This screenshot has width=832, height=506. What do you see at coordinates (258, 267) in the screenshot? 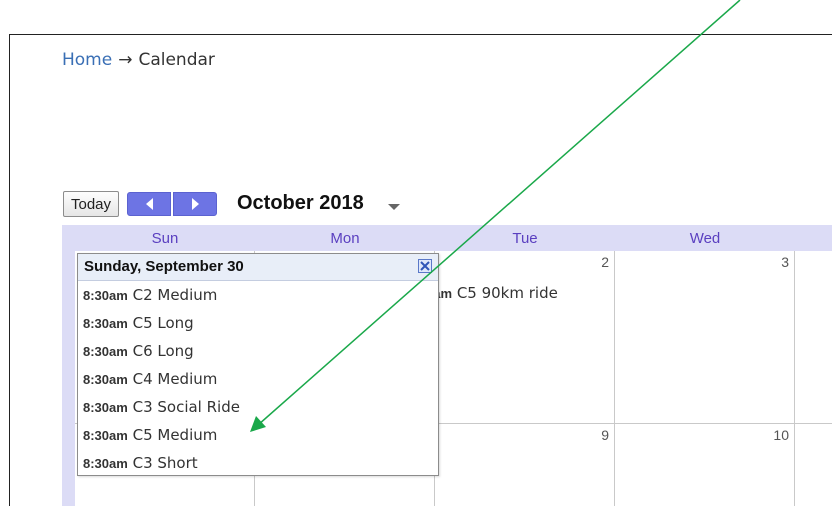
I see `popup-header: Sunday, September 30` at bounding box center [258, 267].